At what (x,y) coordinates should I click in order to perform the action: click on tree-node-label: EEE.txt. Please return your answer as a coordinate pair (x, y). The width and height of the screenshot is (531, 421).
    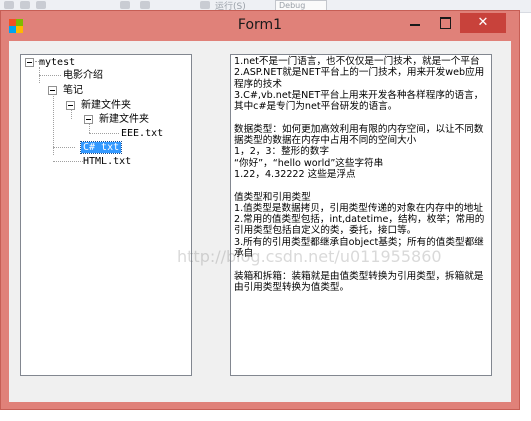
    Looking at the image, I should click on (142, 133).